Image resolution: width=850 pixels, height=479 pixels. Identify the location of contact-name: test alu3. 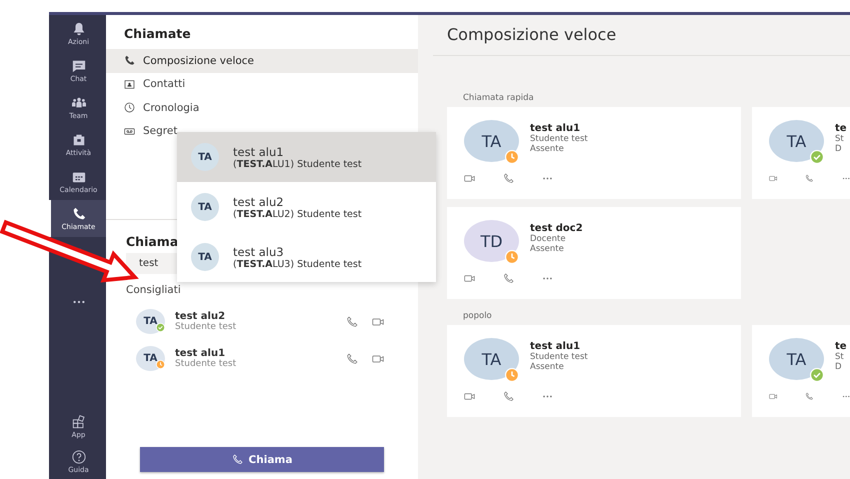
(259, 251).